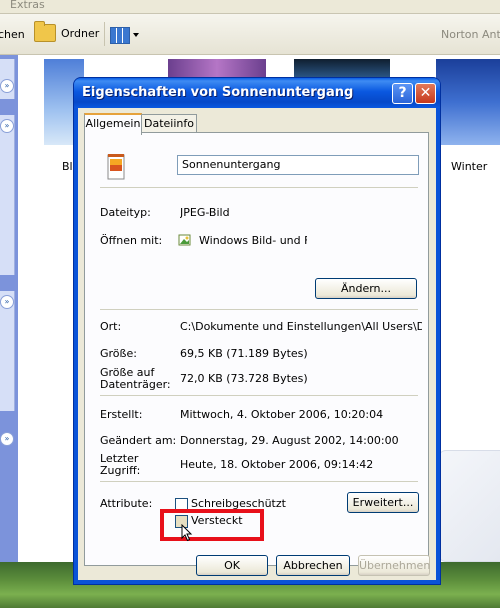 This screenshot has width=500, height=608. What do you see at coordinates (136, 35) in the screenshot?
I see `dropdown-arrow-icon` at bounding box center [136, 35].